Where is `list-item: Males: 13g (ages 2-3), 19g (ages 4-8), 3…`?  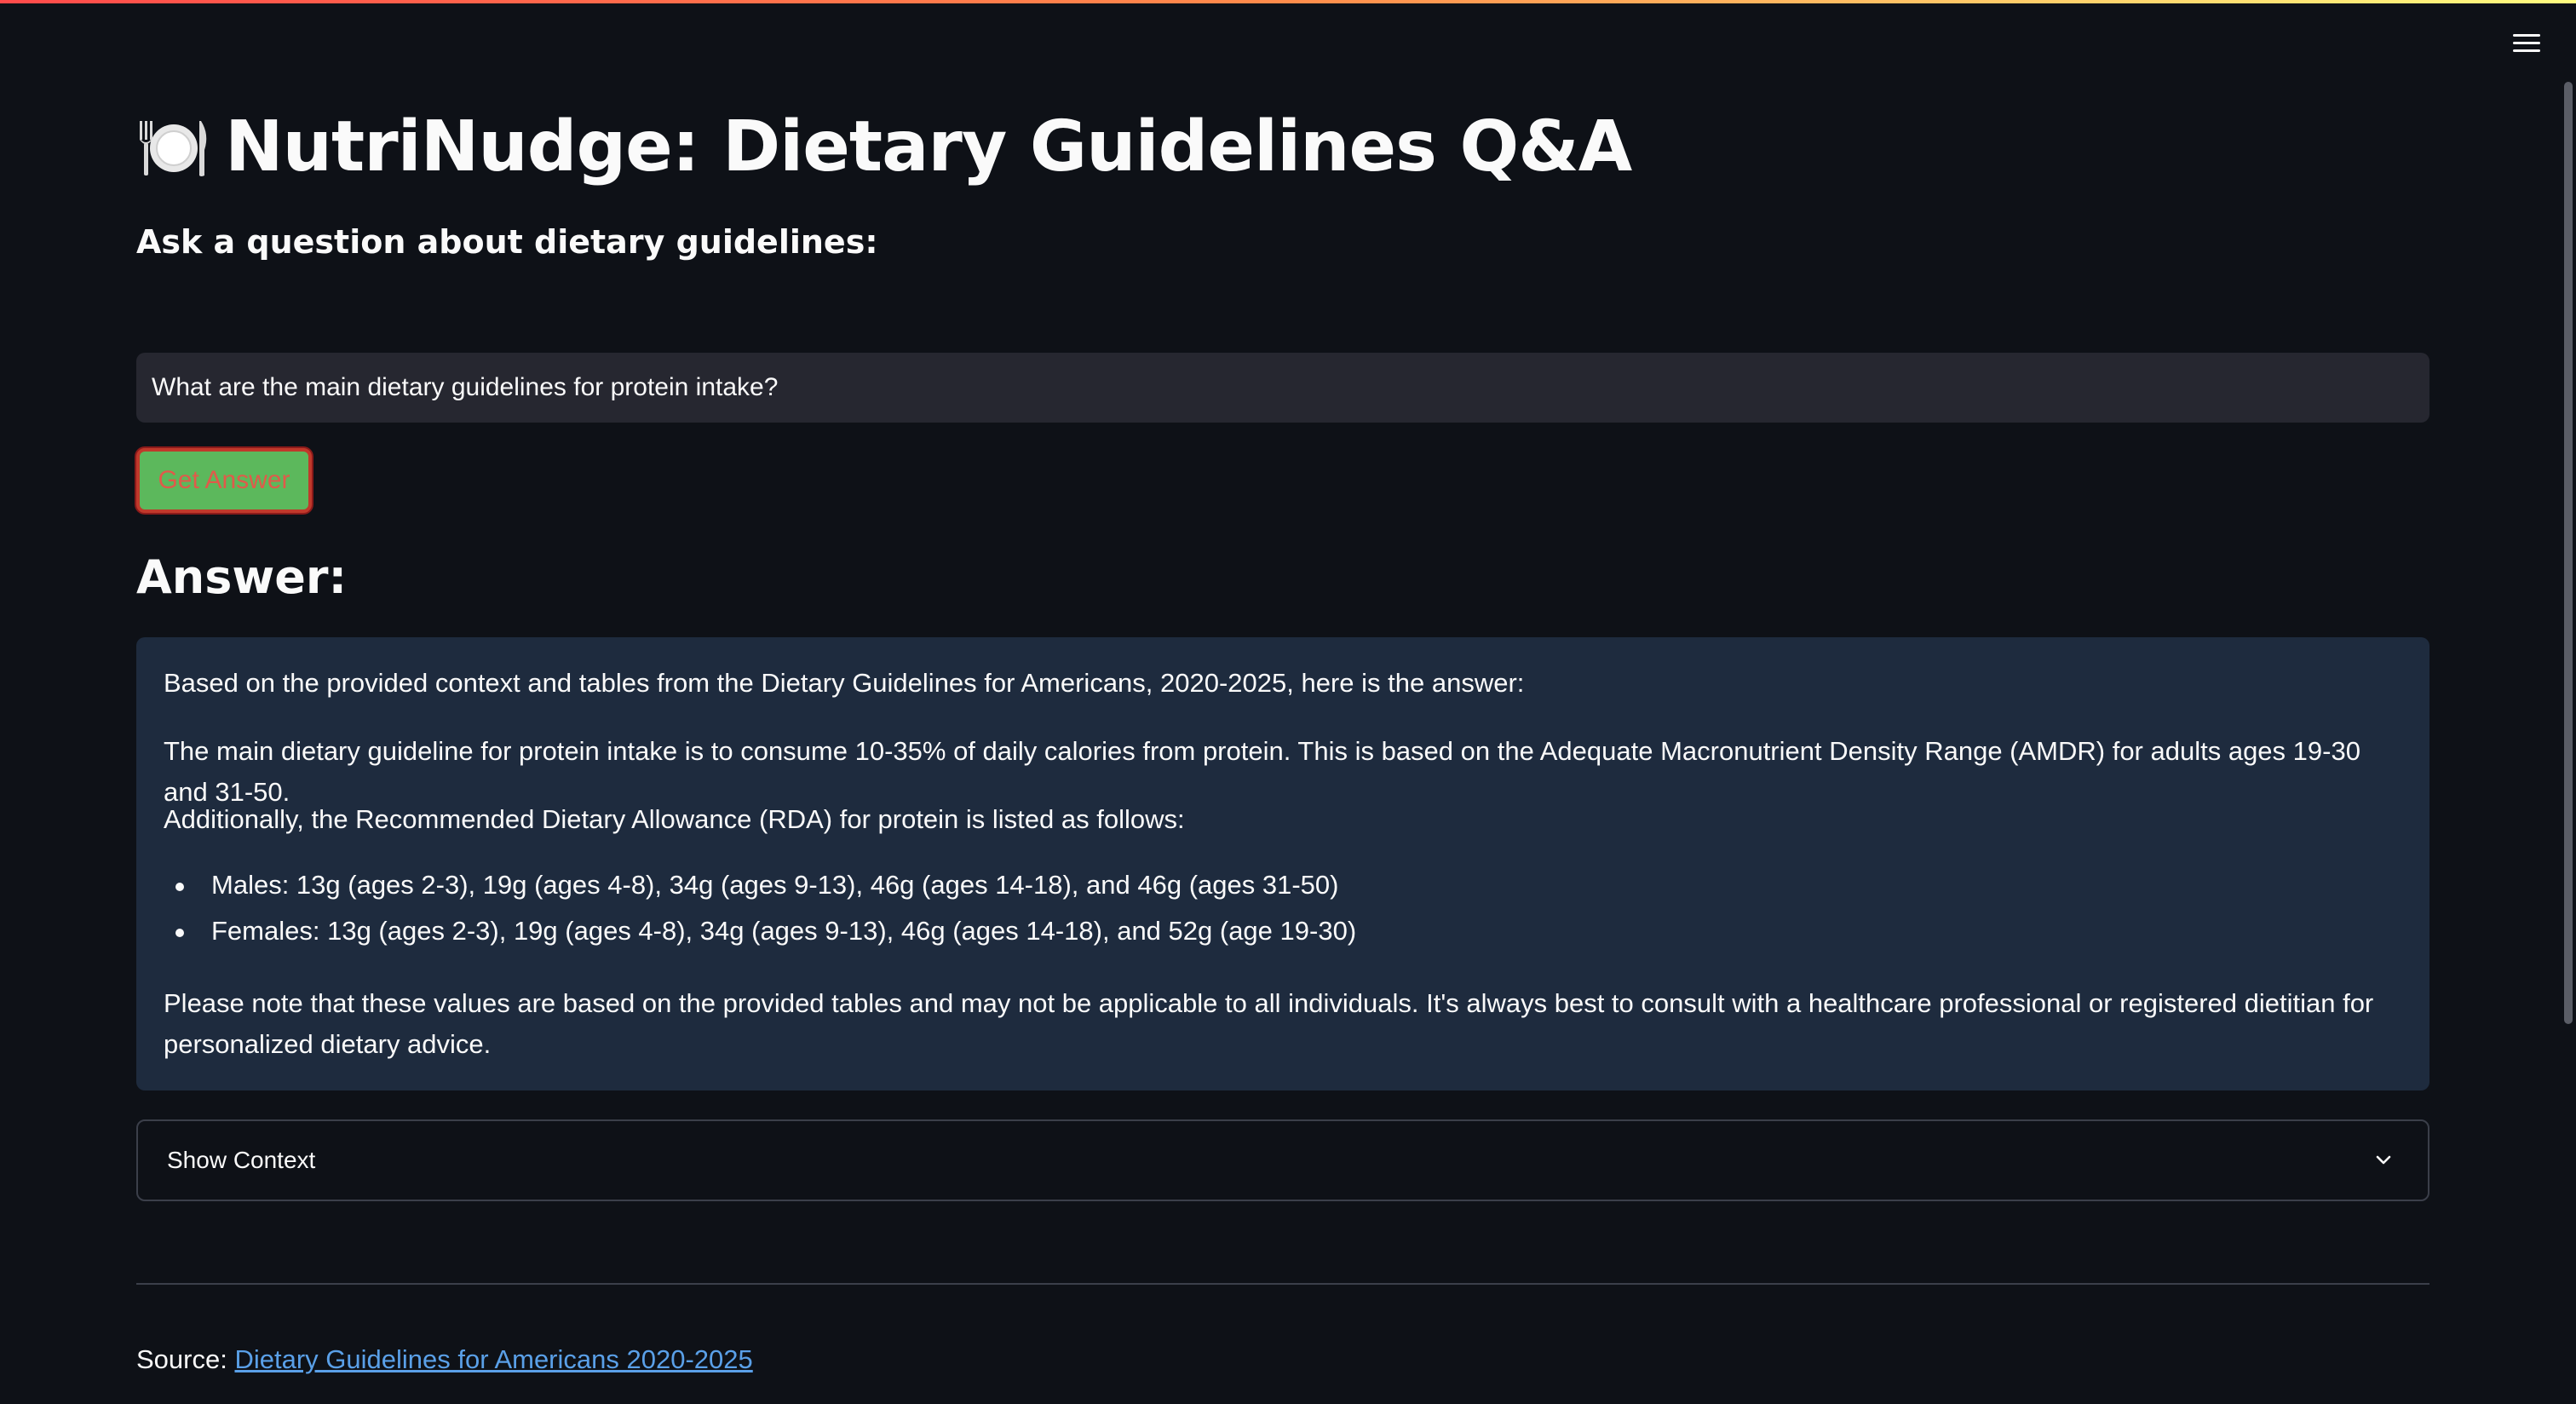 list-item: Males: 13g (ages 2-3), 19g (ages 4-8), 3… is located at coordinates (1283, 885).